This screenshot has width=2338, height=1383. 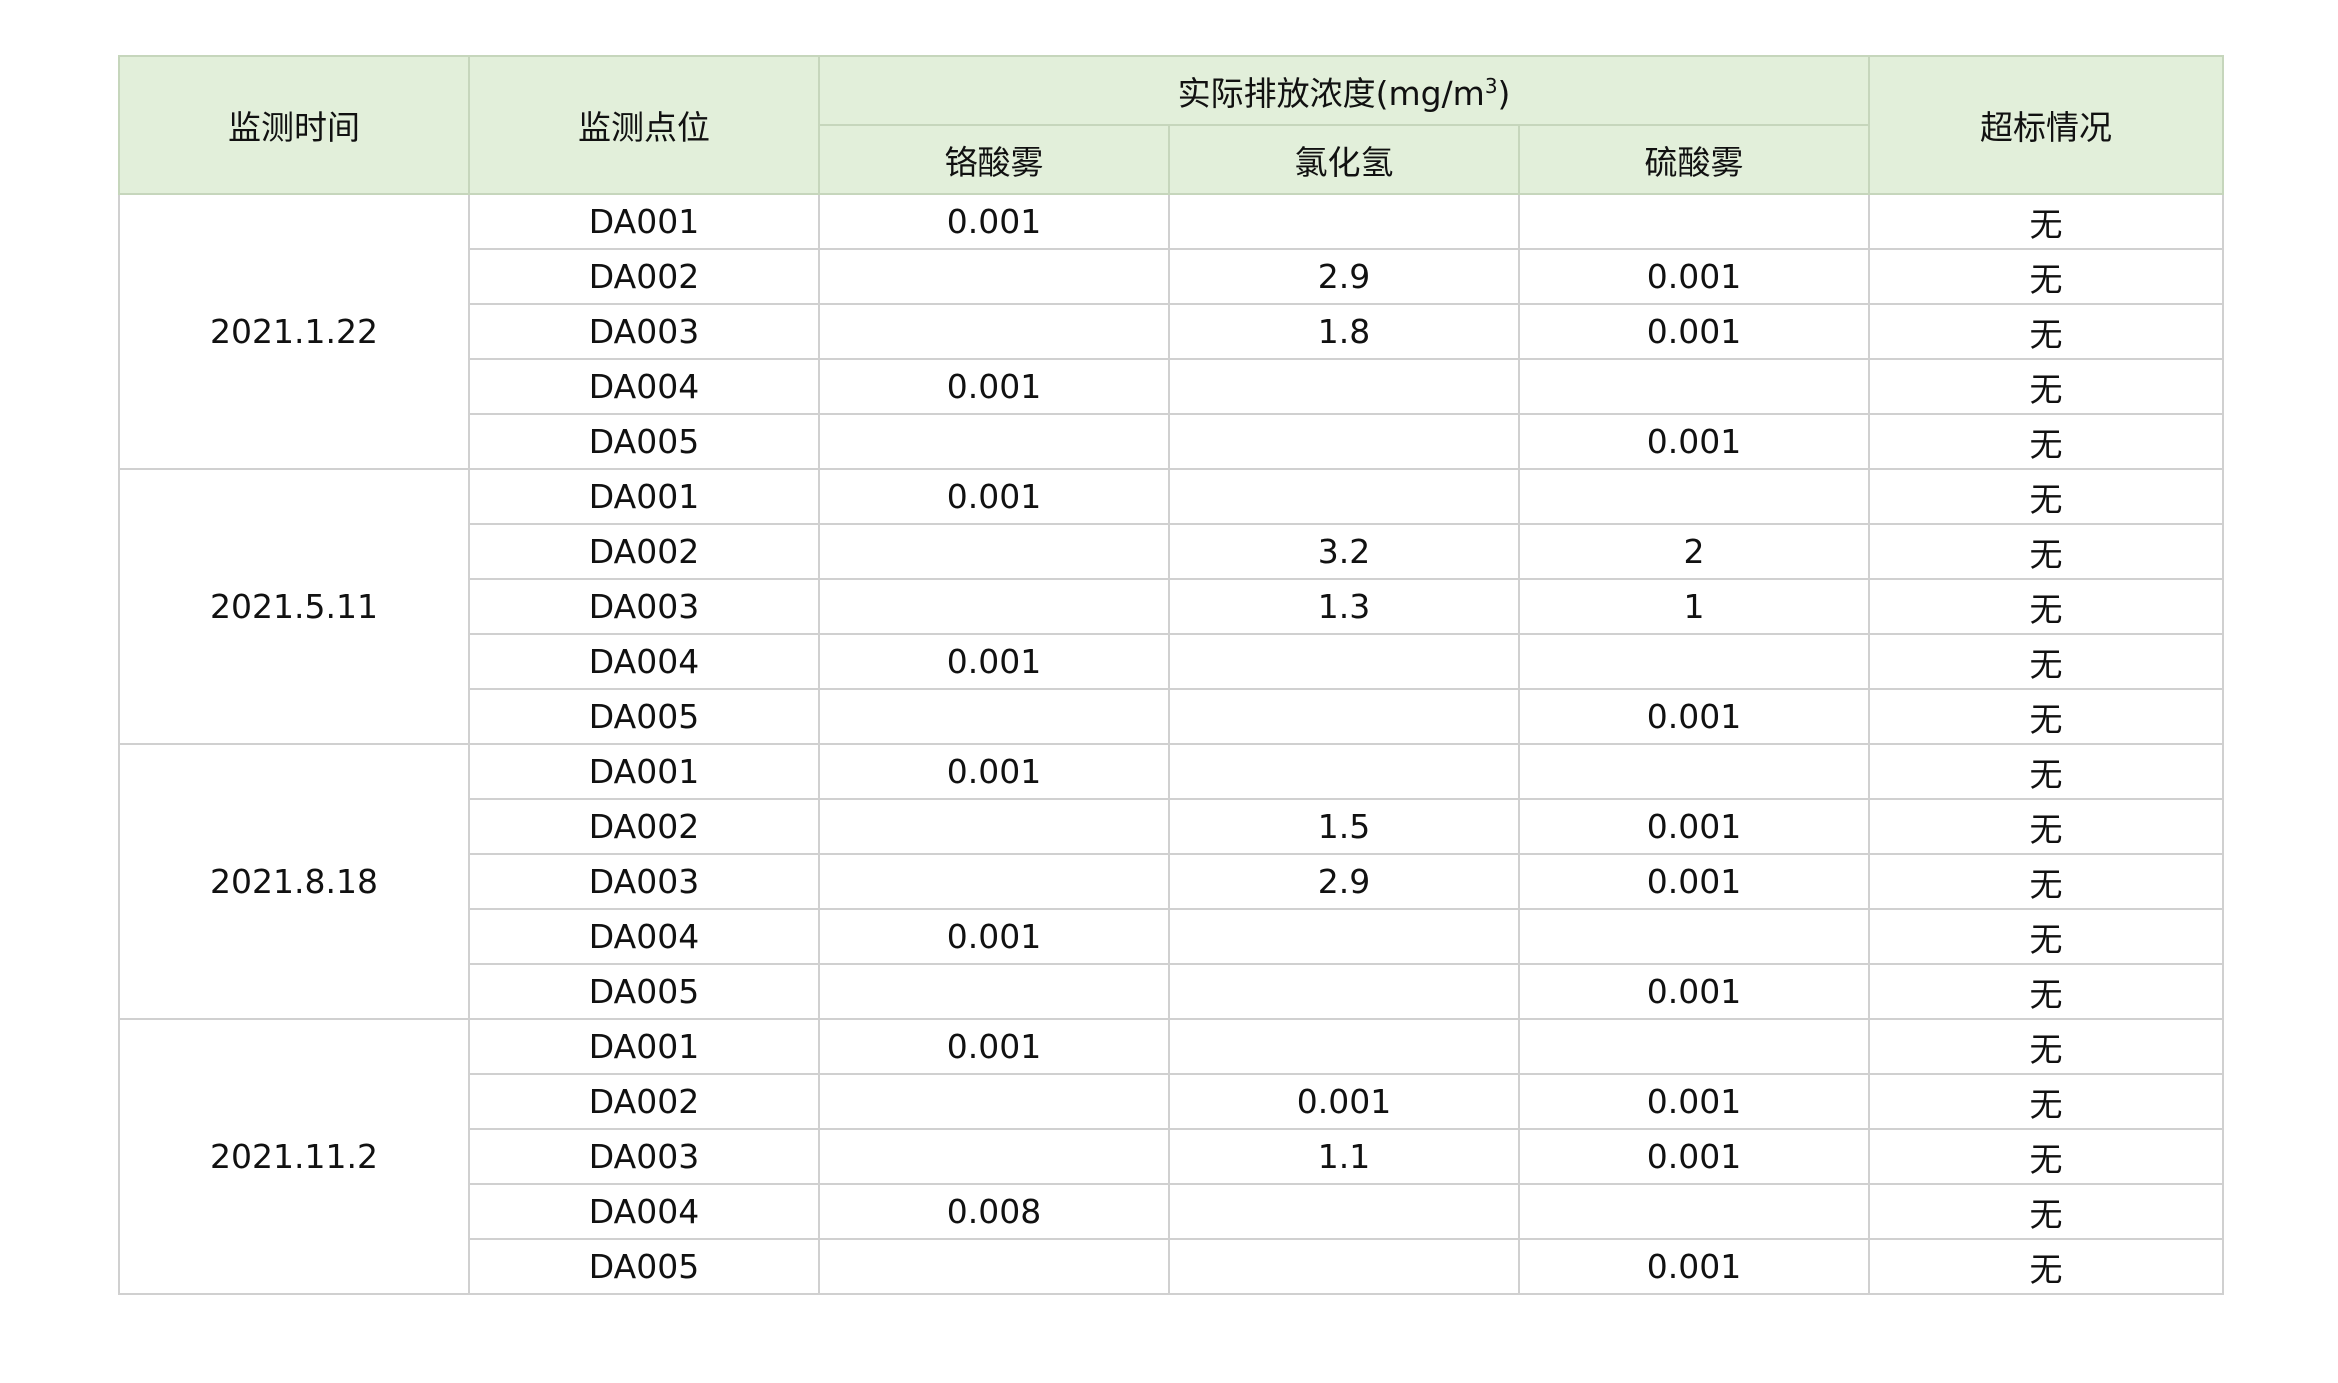 What do you see at coordinates (1694, 551) in the screenshot?
I see `sulfuric-acid-value-cell: 2` at bounding box center [1694, 551].